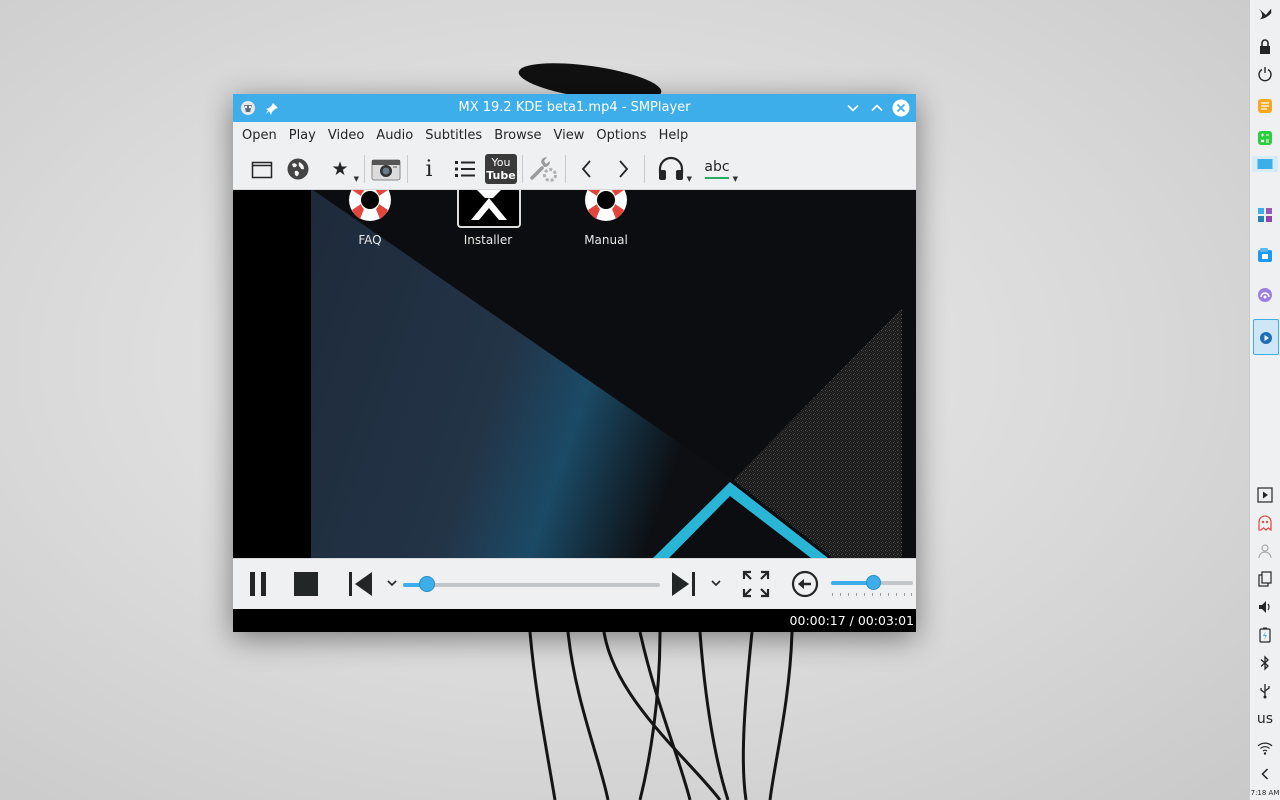  Describe the element at coordinates (259, 135) in the screenshot. I see `menu-open: Open` at that location.